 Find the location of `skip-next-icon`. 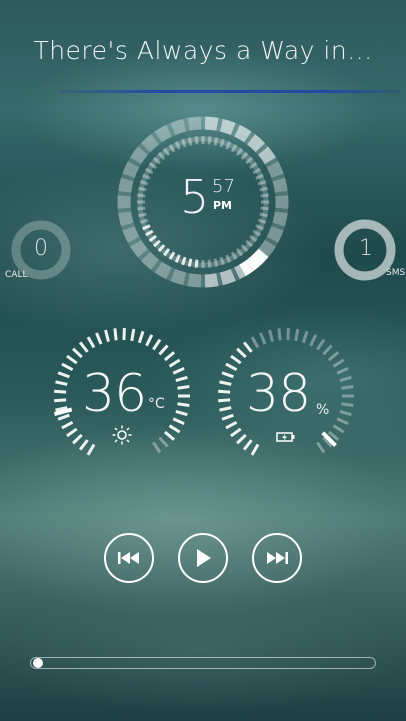

skip-next-icon is located at coordinates (277, 558).